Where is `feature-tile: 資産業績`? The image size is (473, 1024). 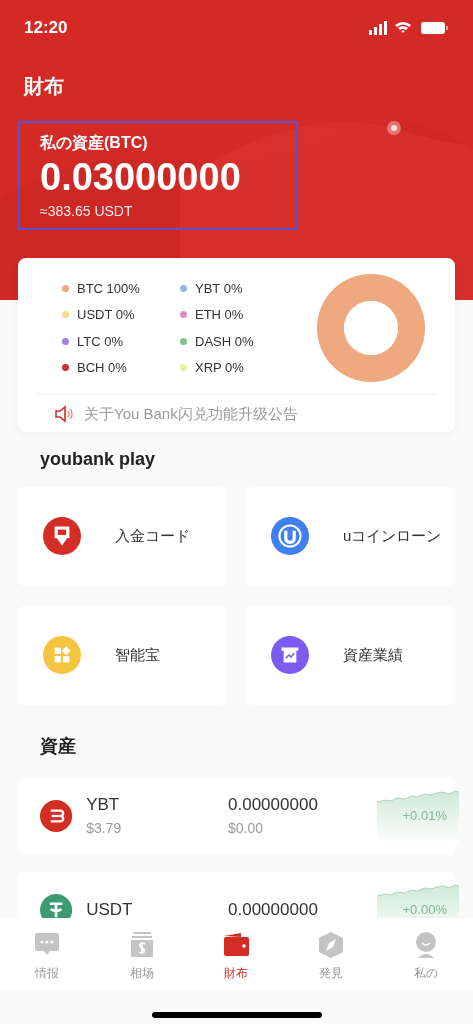 feature-tile: 資産業績 is located at coordinates (350, 655).